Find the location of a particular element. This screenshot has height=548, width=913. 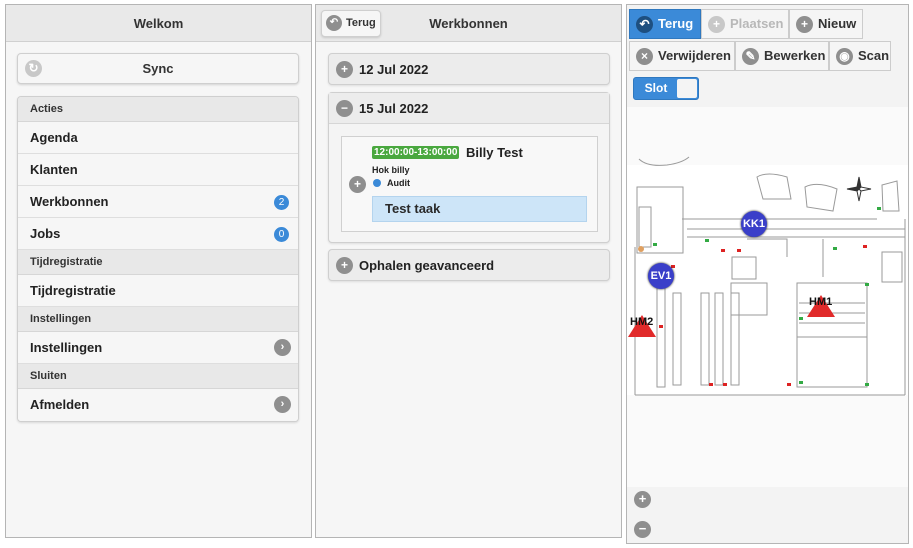

location-label: Hok billy is located at coordinates (391, 170).